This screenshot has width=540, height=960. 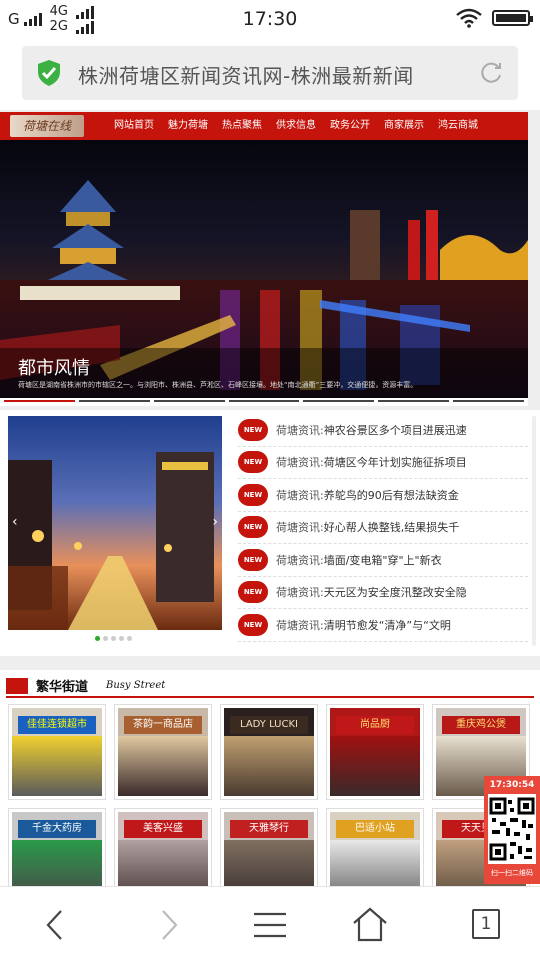 I want to click on forward-arrow-icon, so click(x=168, y=925).